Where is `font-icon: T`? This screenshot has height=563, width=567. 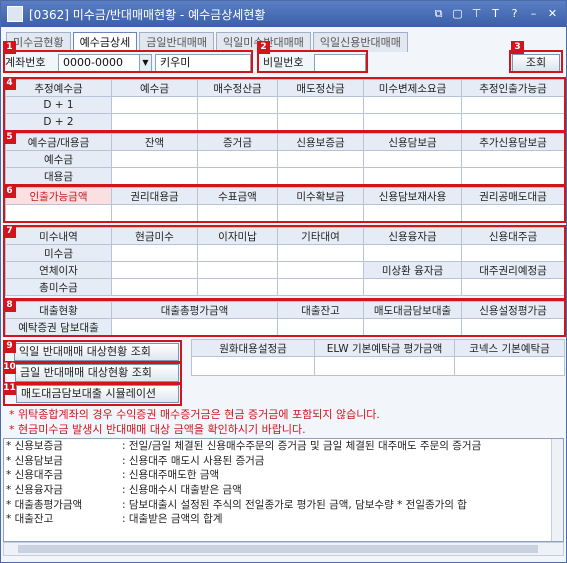 font-icon: T is located at coordinates (495, 13).